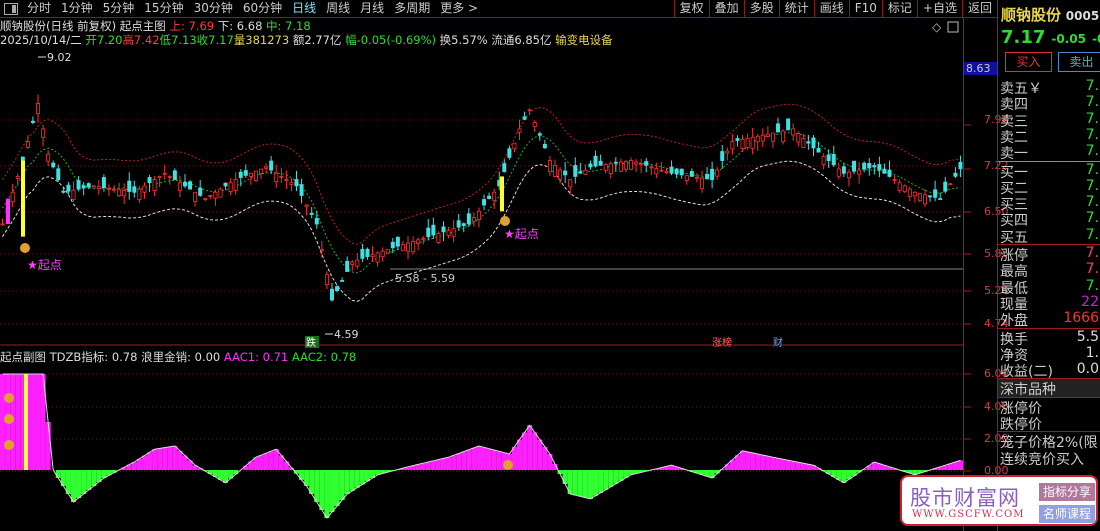  I want to click on quote-row: 现量 22, so click(1049, 303).